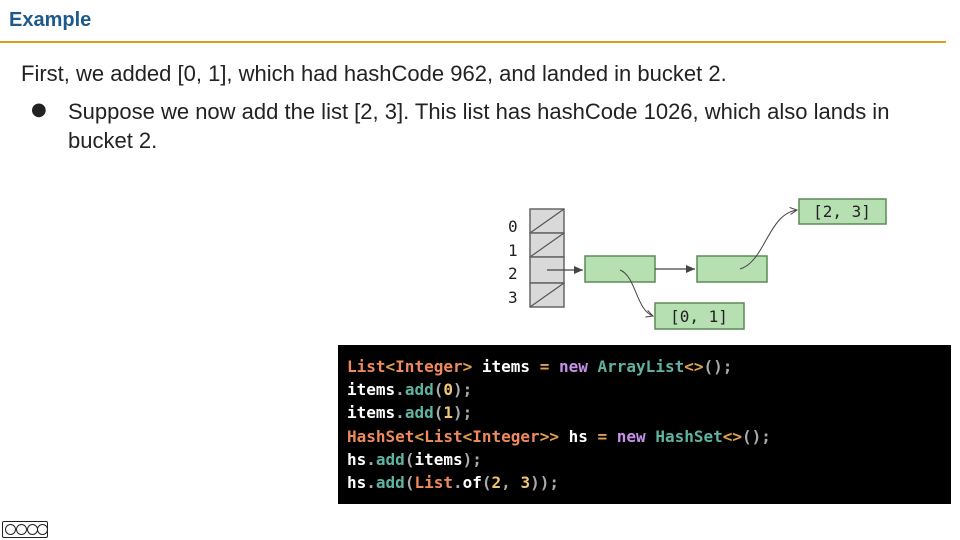 The image size is (960, 540). I want to click on code-line-1: List<Integer> items = new ArrayList<>();, so click(539, 366).